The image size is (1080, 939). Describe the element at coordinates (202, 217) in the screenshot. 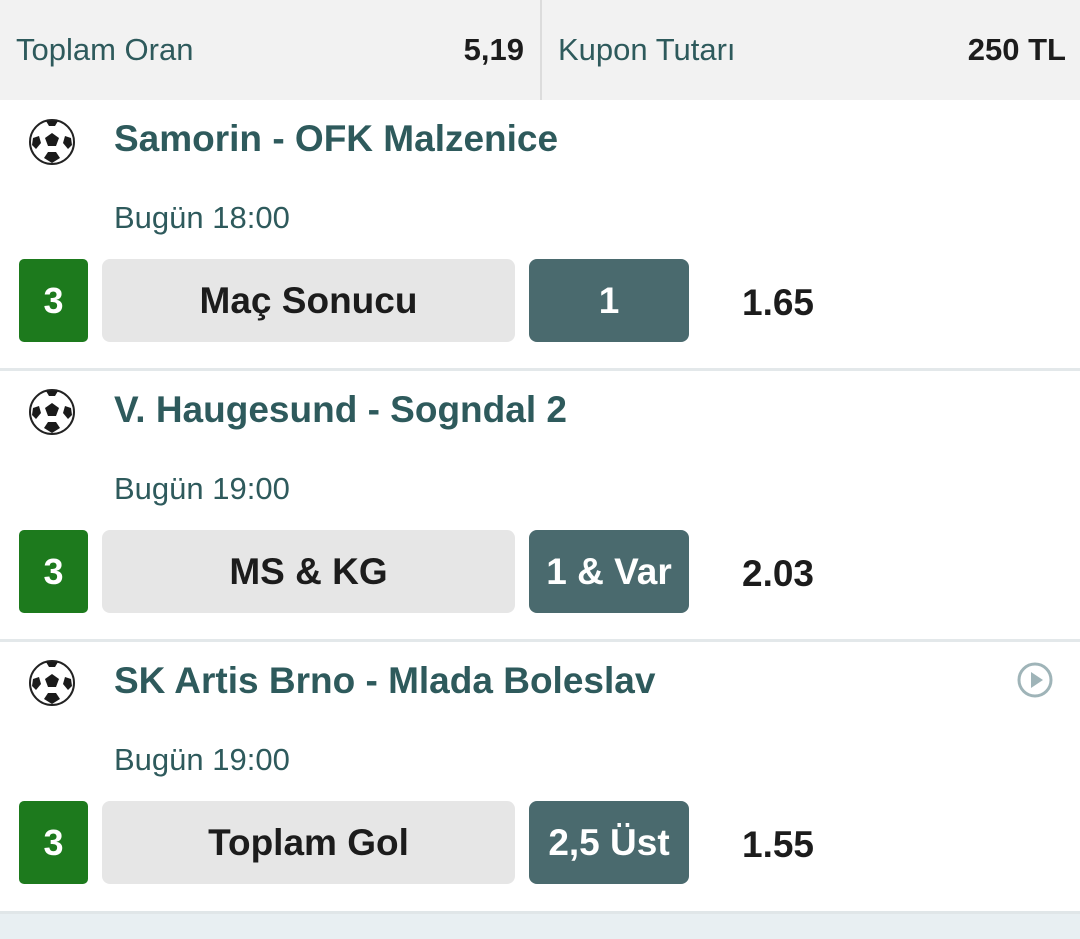

I see `match-time: Bugün 18:00` at that location.